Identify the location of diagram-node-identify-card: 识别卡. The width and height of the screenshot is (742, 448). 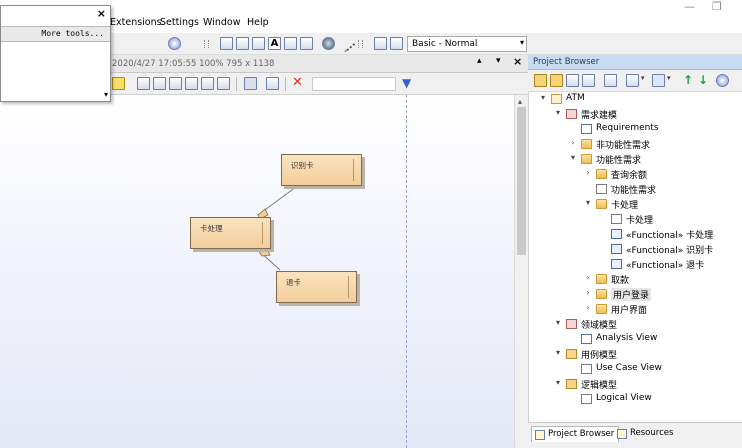
(321, 170).